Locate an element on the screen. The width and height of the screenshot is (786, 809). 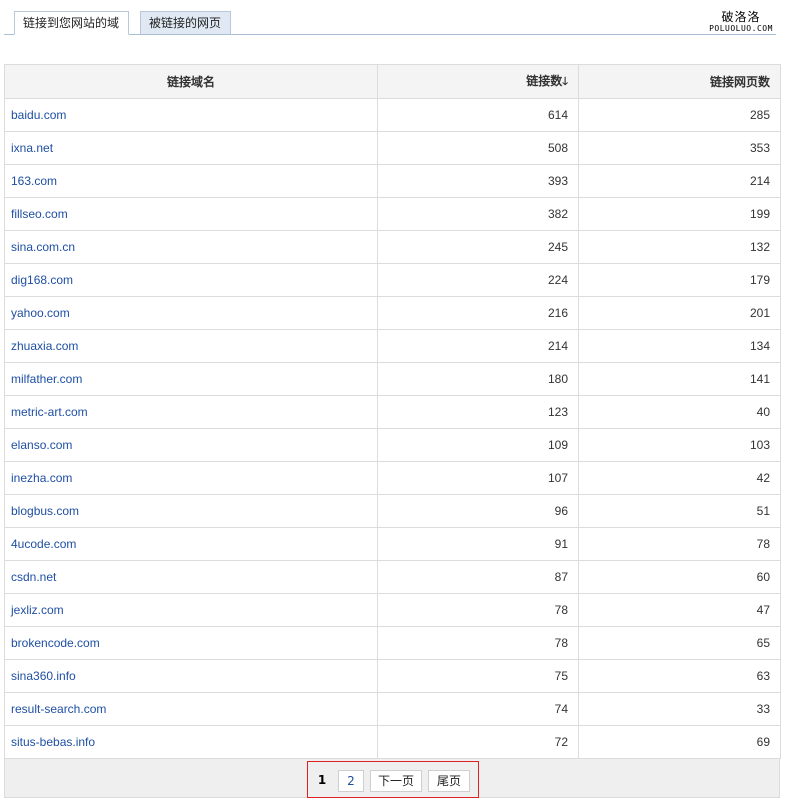
link-count: 109 is located at coordinates (478, 445).